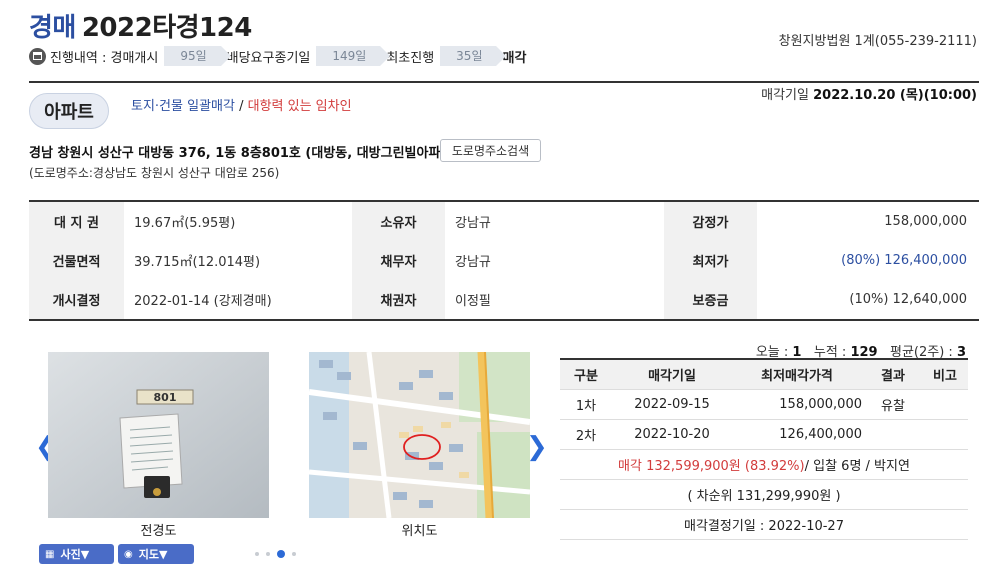 The image size is (995, 574). Describe the element at coordinates (50, 554) in the screenshot. I see `grid-icon: ▦` at that location.